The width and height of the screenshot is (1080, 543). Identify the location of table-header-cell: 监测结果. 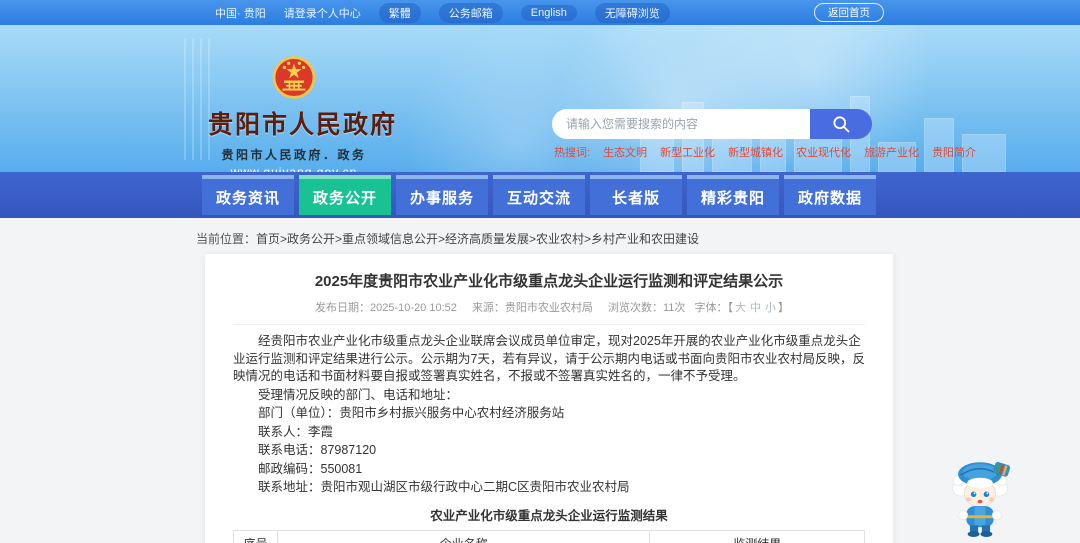
(757, 536).